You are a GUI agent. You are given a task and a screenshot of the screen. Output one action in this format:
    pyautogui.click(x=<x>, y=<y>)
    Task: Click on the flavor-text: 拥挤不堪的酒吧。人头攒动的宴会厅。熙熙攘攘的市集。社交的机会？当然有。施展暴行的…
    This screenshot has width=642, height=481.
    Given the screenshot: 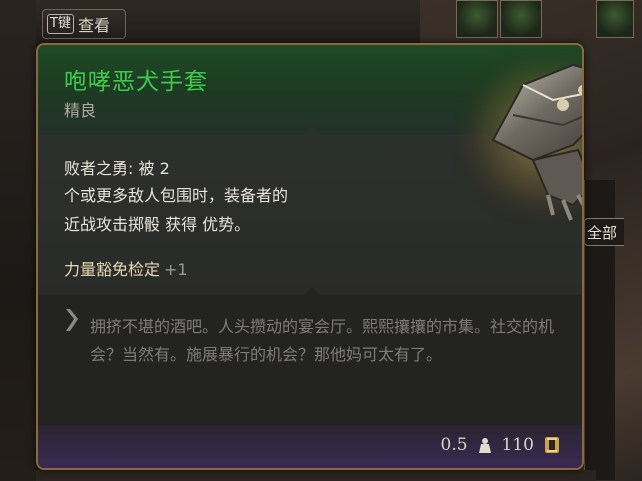 What is the action you would take?
    pyautogui.click(x=322, y=340)
    